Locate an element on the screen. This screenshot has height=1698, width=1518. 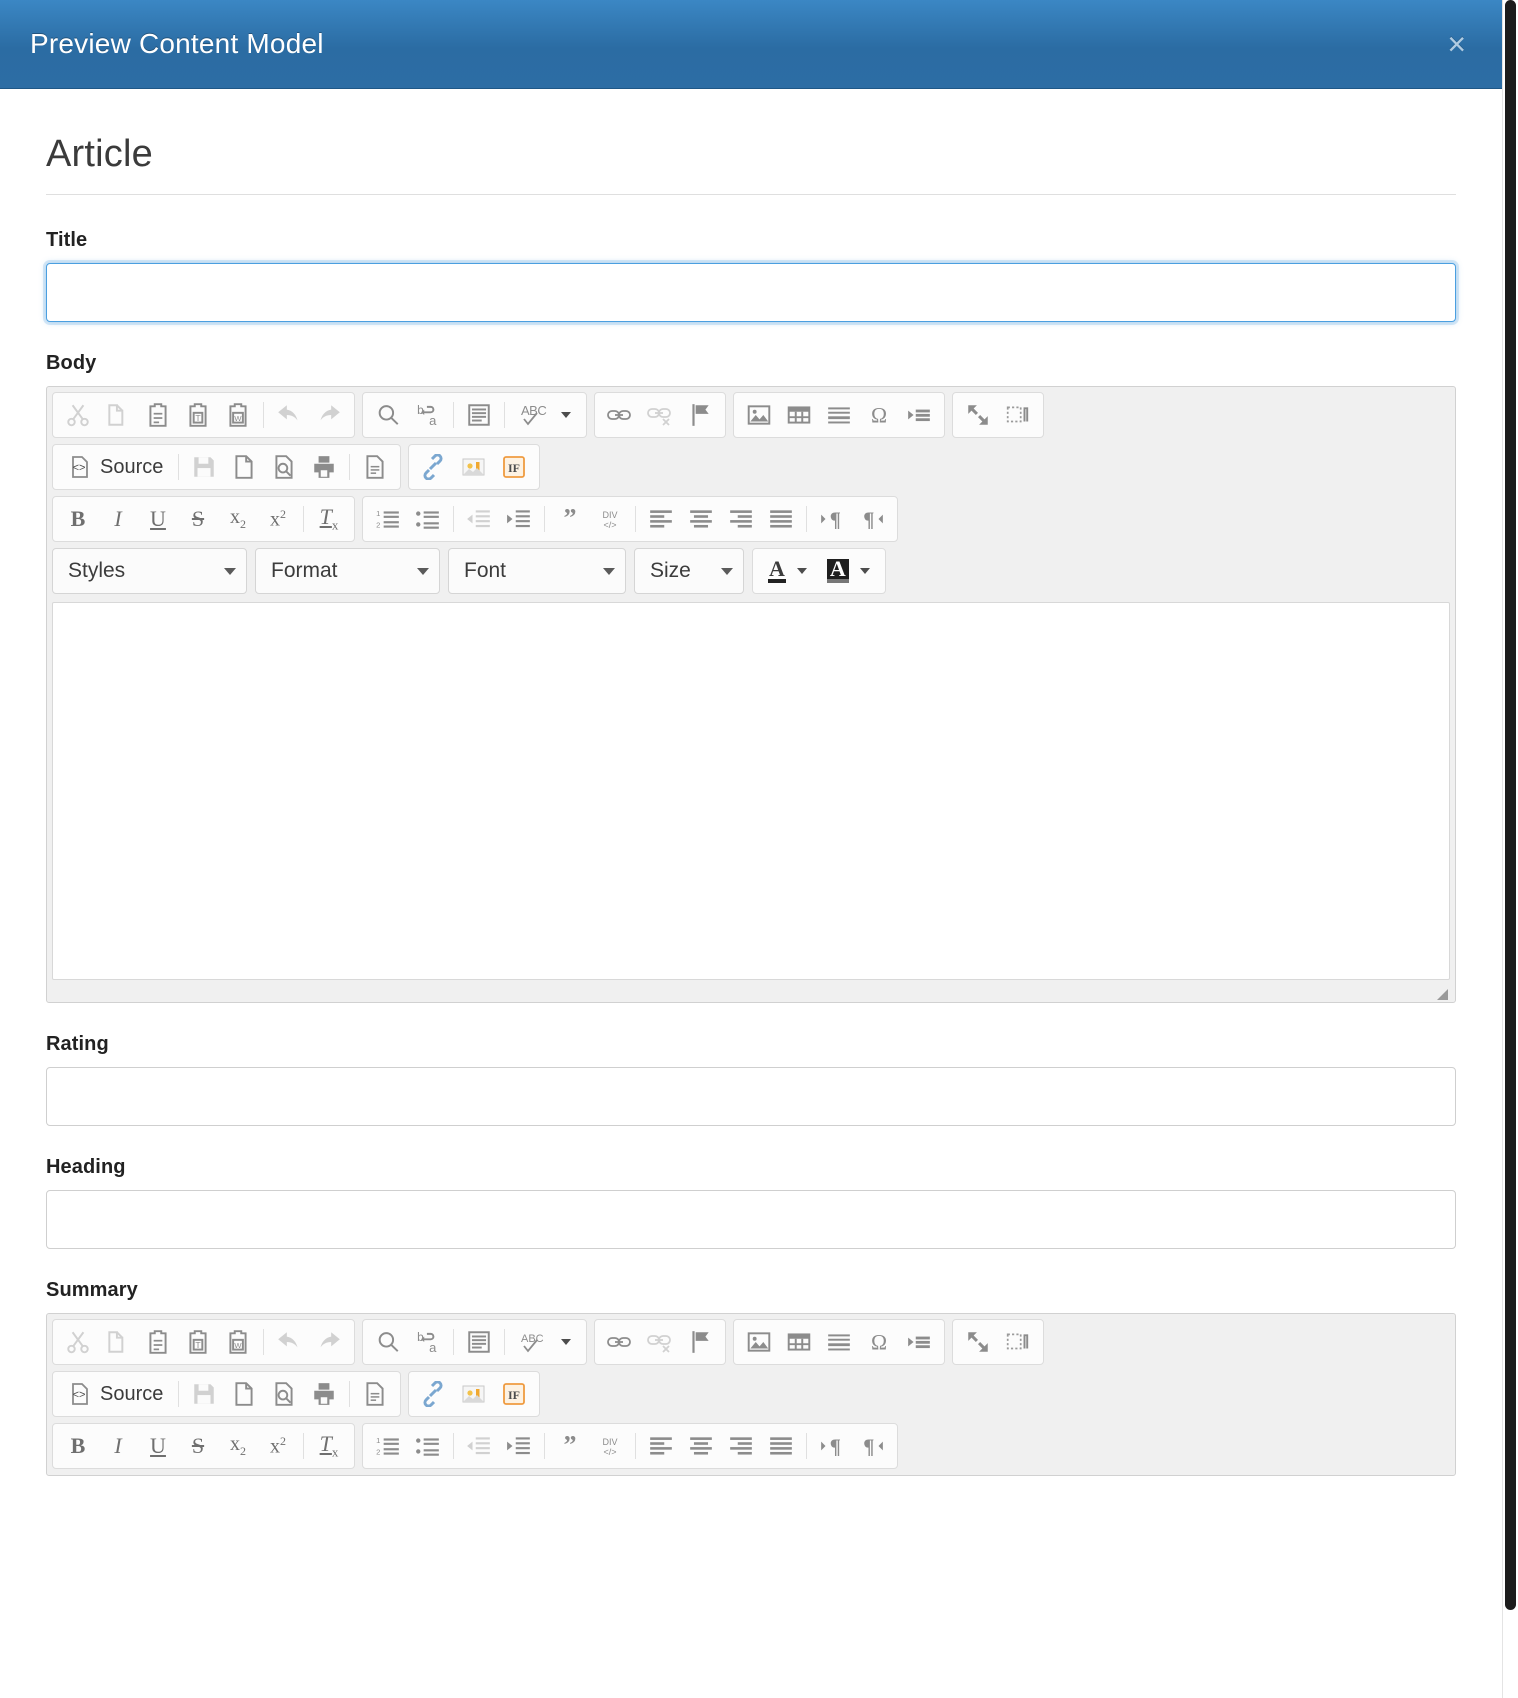
page-scrollbar-track is located at coordinates (1510, 849).